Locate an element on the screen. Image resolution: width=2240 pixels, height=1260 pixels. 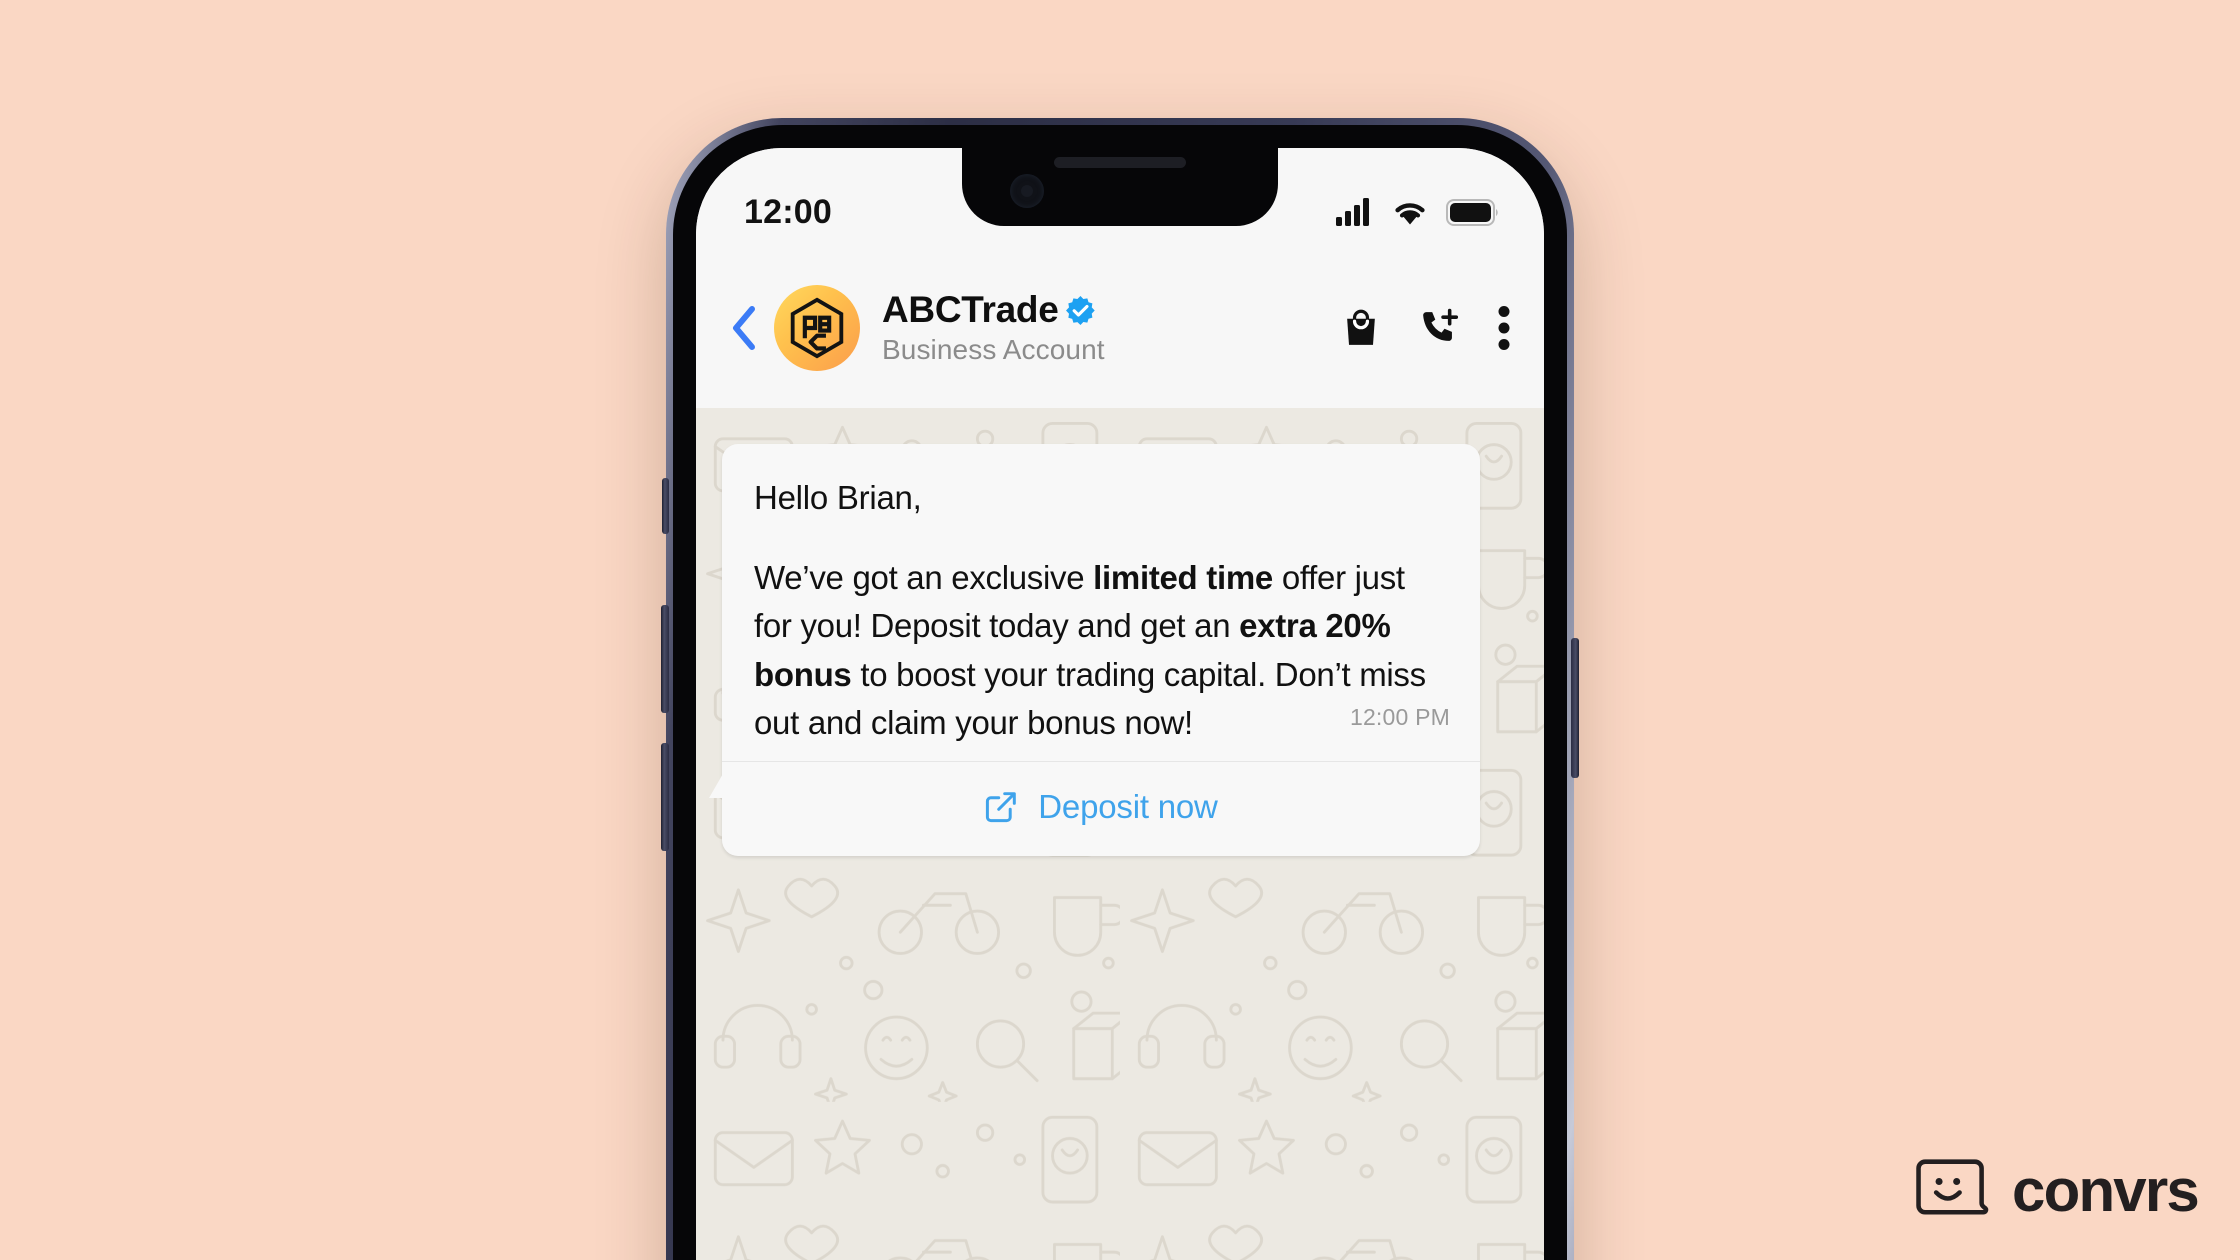
catalog-button is located at coordinates (1361, 328).